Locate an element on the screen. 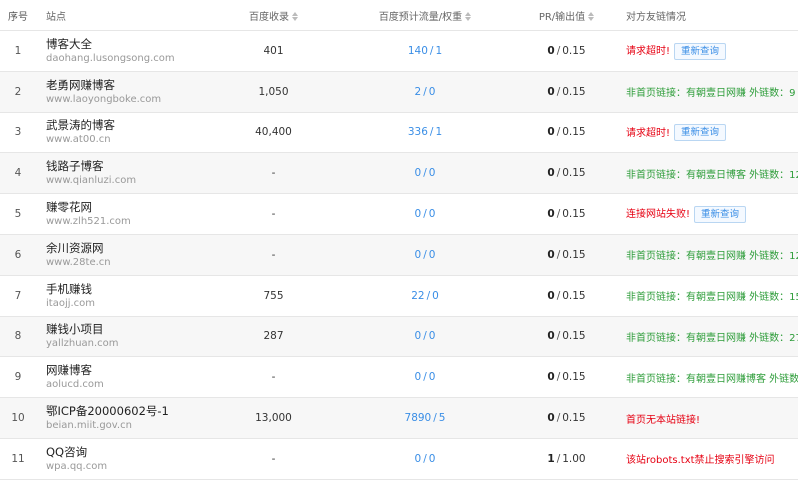 The width and height of the screenshot is (798, 480). flow-weight-cell: 22/0 is located at coordinates (425, 296).